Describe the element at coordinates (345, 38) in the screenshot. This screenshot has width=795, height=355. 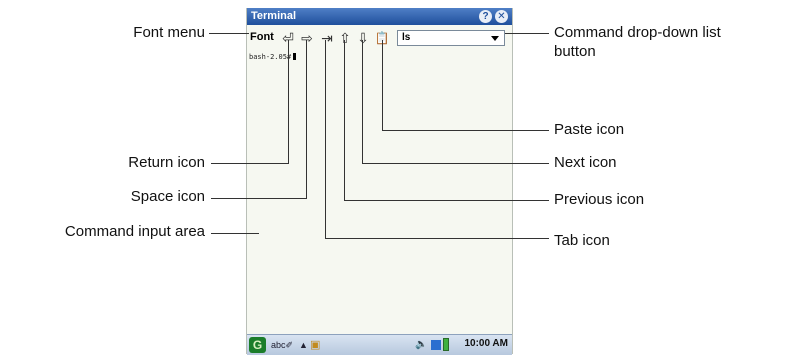
I see `previous-icon: ⇧` at that location.